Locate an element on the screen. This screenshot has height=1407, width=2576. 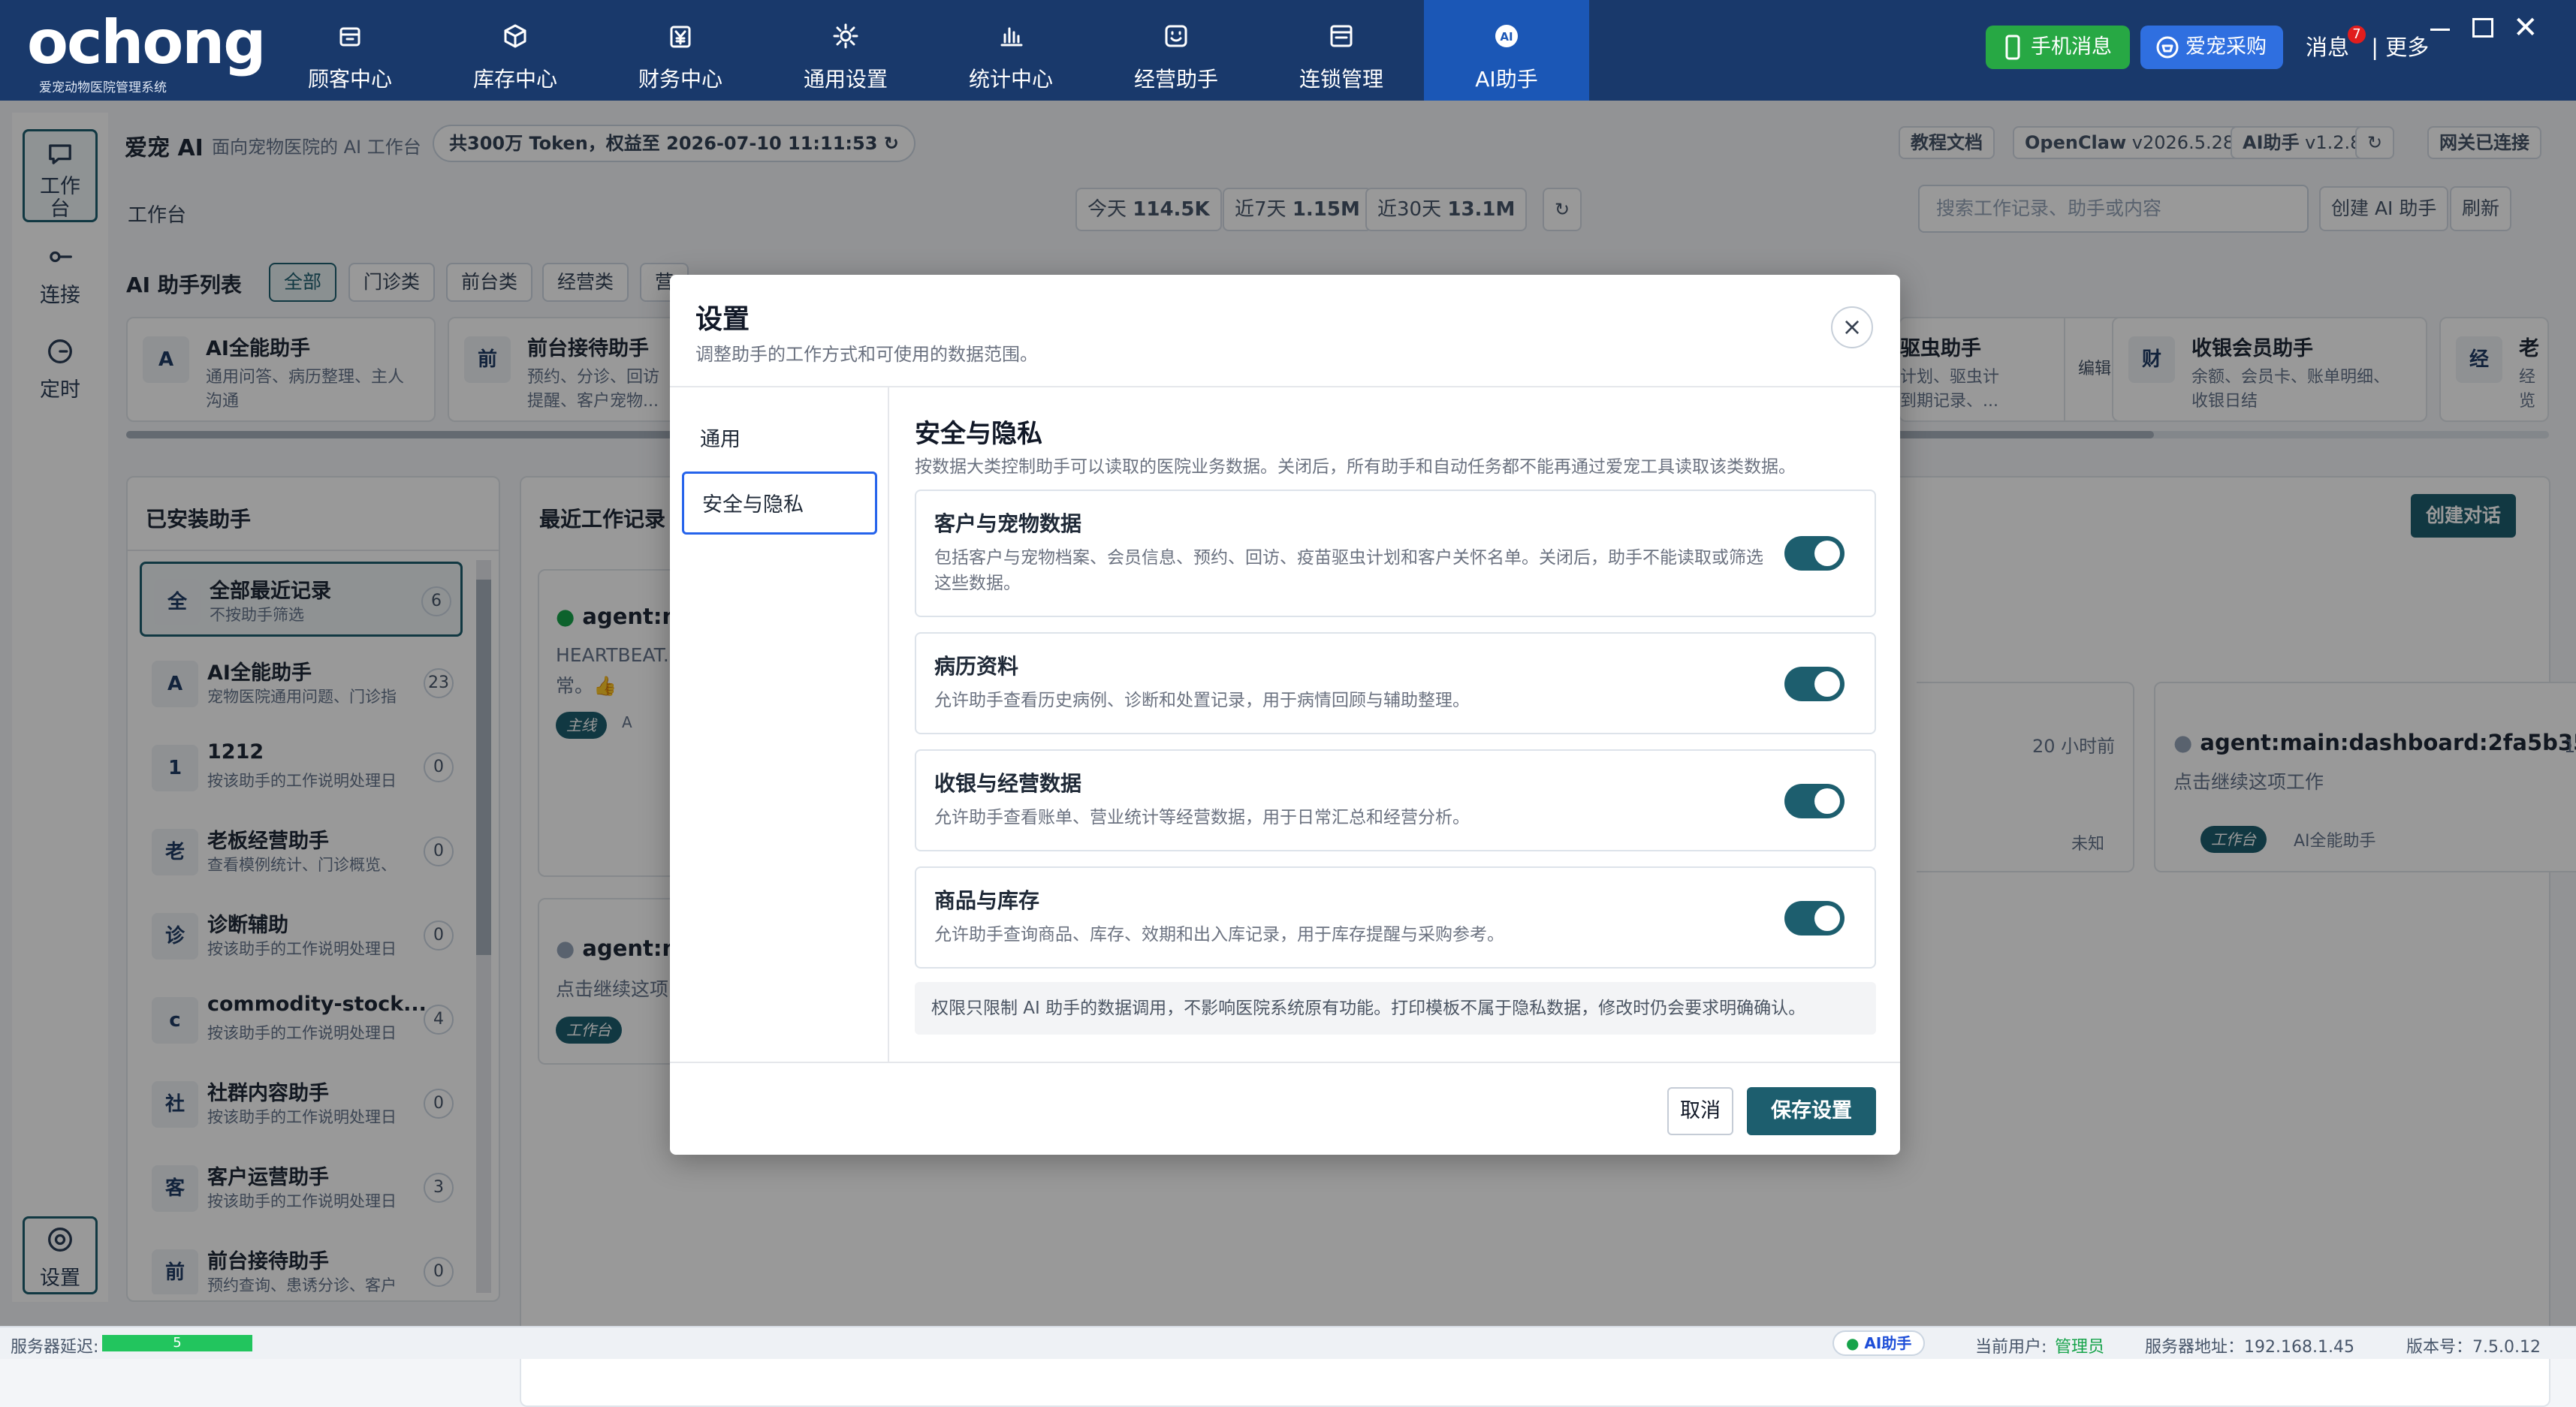
ai-status-badge: ● AI助手 is located at coordinates (1879, 1343).